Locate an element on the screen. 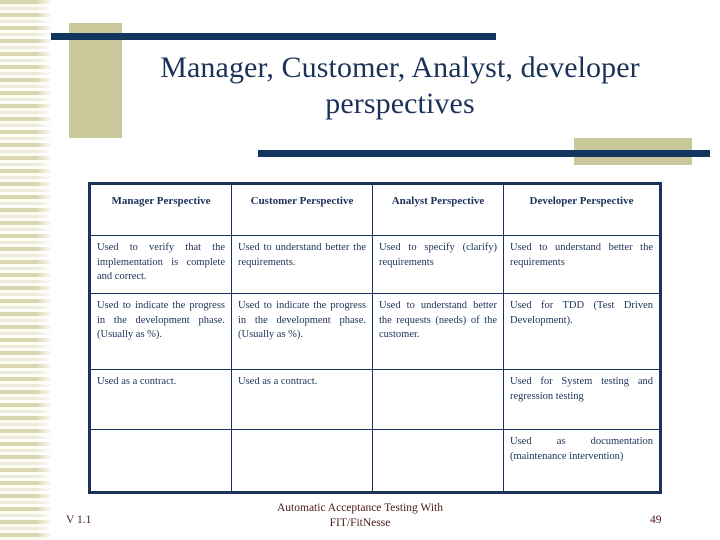 This screenshot has width=720, height=540. cell-manager-3: Used as a contract. is located at coordinates (160, 399).